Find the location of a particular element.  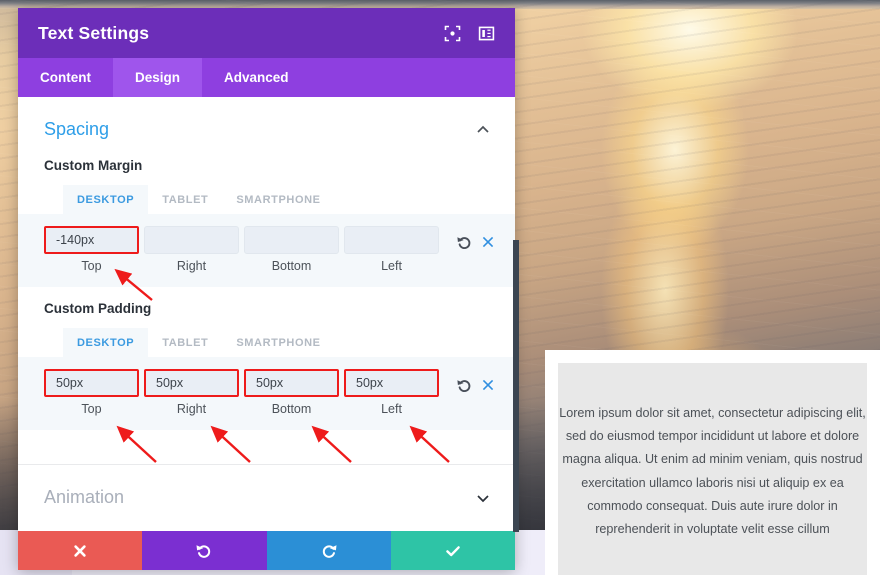

padding-right-label: Right is located at coordinates (191, 409).